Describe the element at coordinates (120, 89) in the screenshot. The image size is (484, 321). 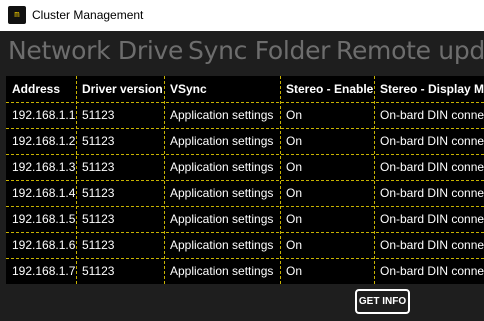
I see `column-header: Driver version` at that location.